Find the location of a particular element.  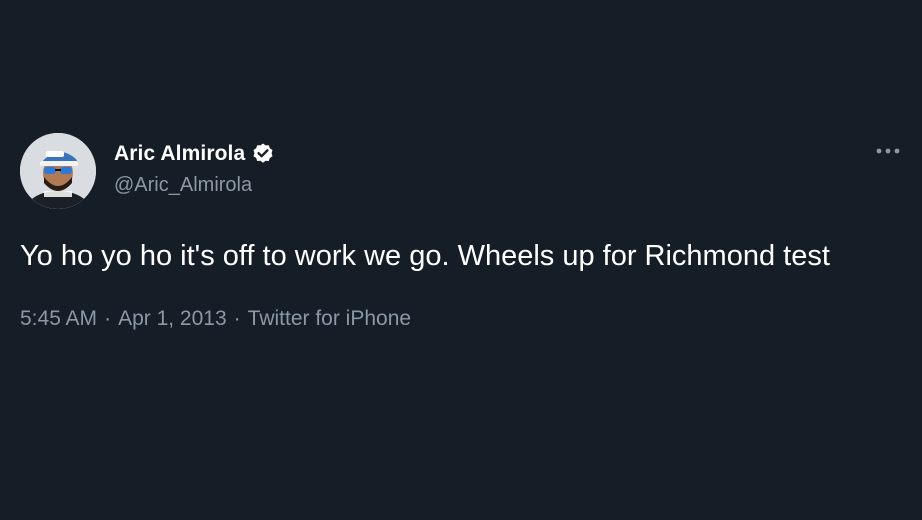

tweet-date: Apr 1, 2013 is located at coordinates (172, 319).